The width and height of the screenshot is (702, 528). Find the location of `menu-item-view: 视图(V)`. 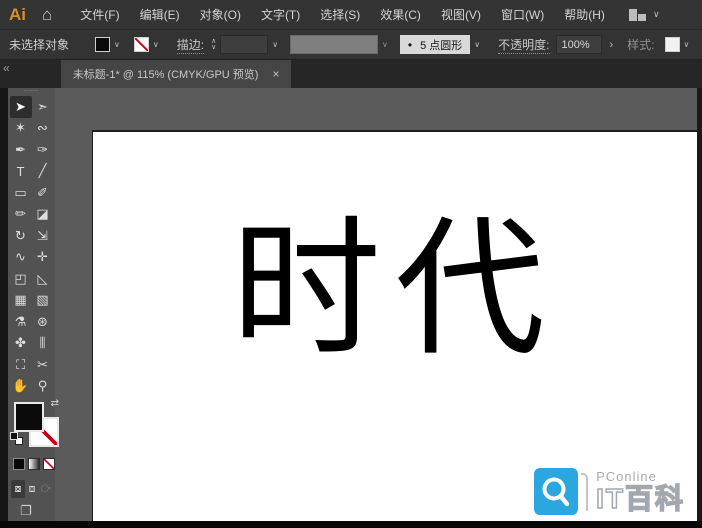

menu-item-view: 视图(V) is located at coordinates (461, 15).